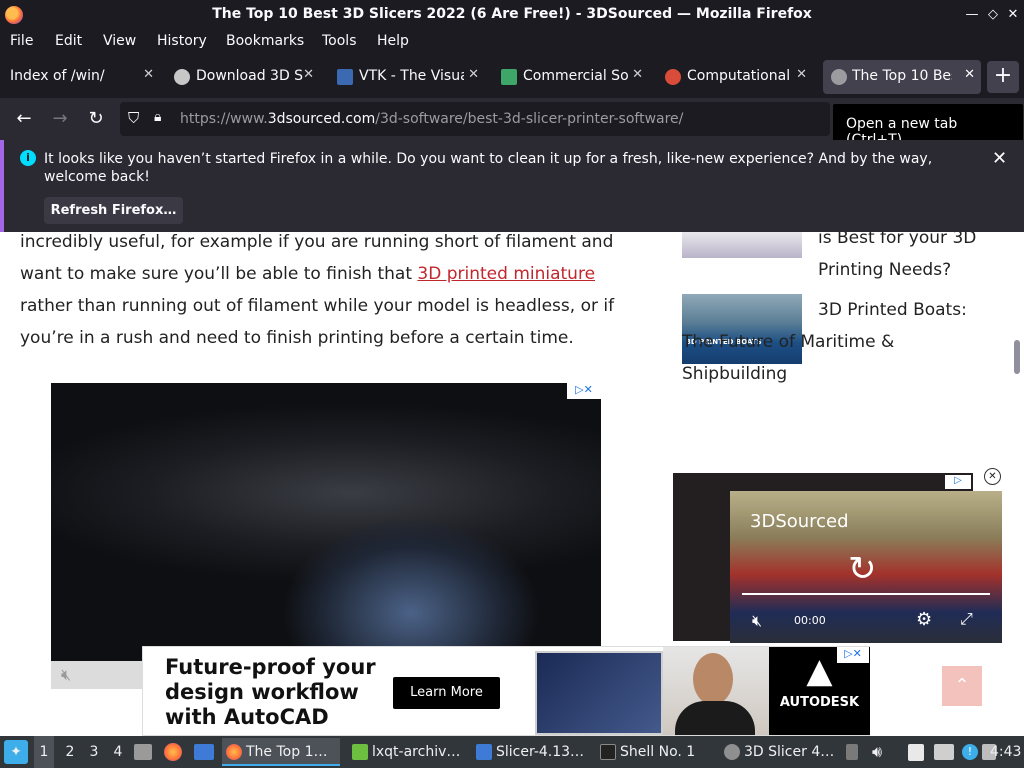 This screenshot has width=1024, height=768. Describe the element at coordinates (204, 752) in the screenshot. I see `desktop-icon` at that location.